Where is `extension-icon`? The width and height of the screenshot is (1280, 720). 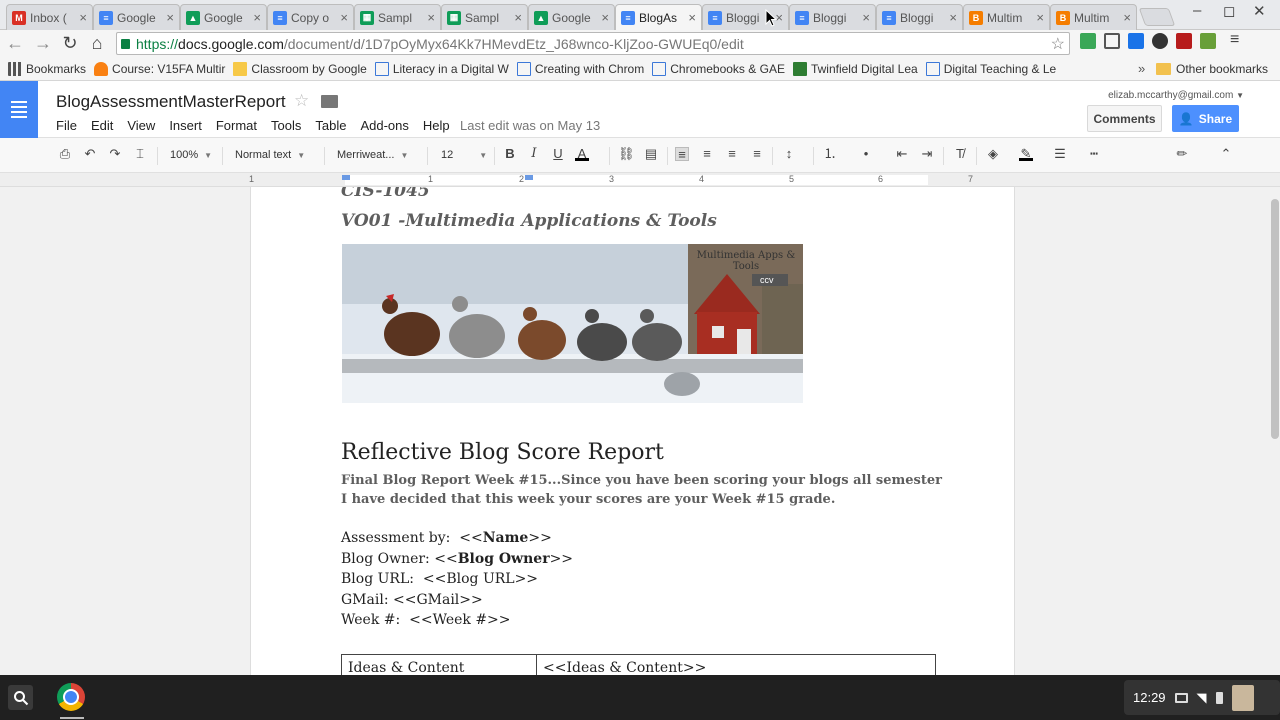 extension-icon is located at coordinates (1088, 41).